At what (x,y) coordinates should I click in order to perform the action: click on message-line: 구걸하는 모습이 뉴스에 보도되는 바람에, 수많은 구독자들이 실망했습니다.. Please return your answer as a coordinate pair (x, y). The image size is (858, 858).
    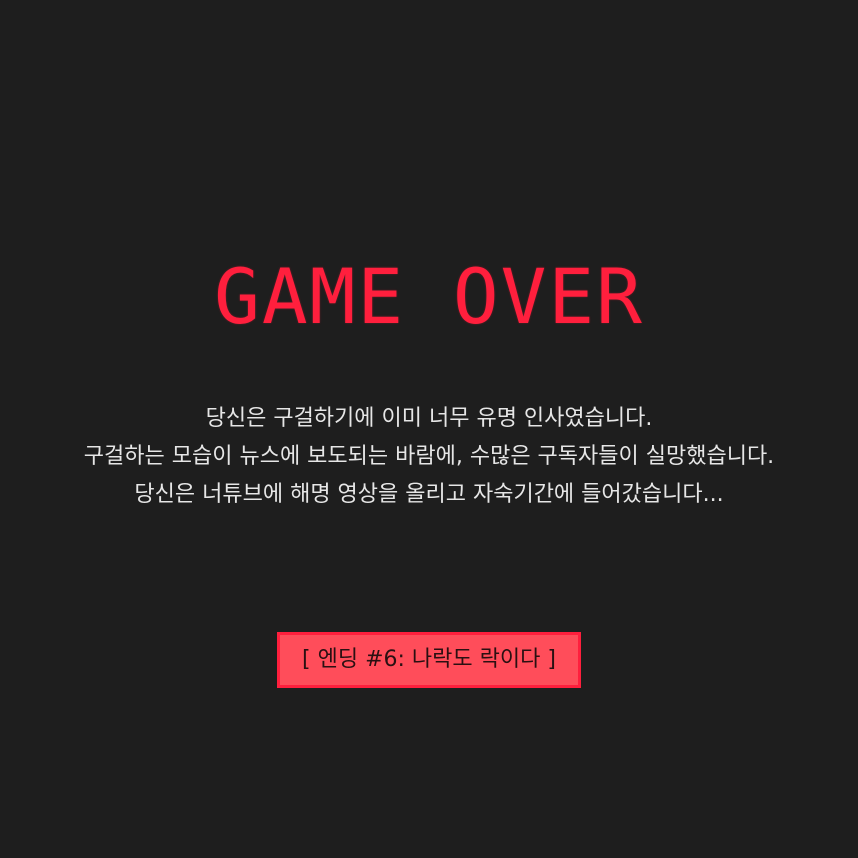
    Looking at the image, I should click on (429, 456).